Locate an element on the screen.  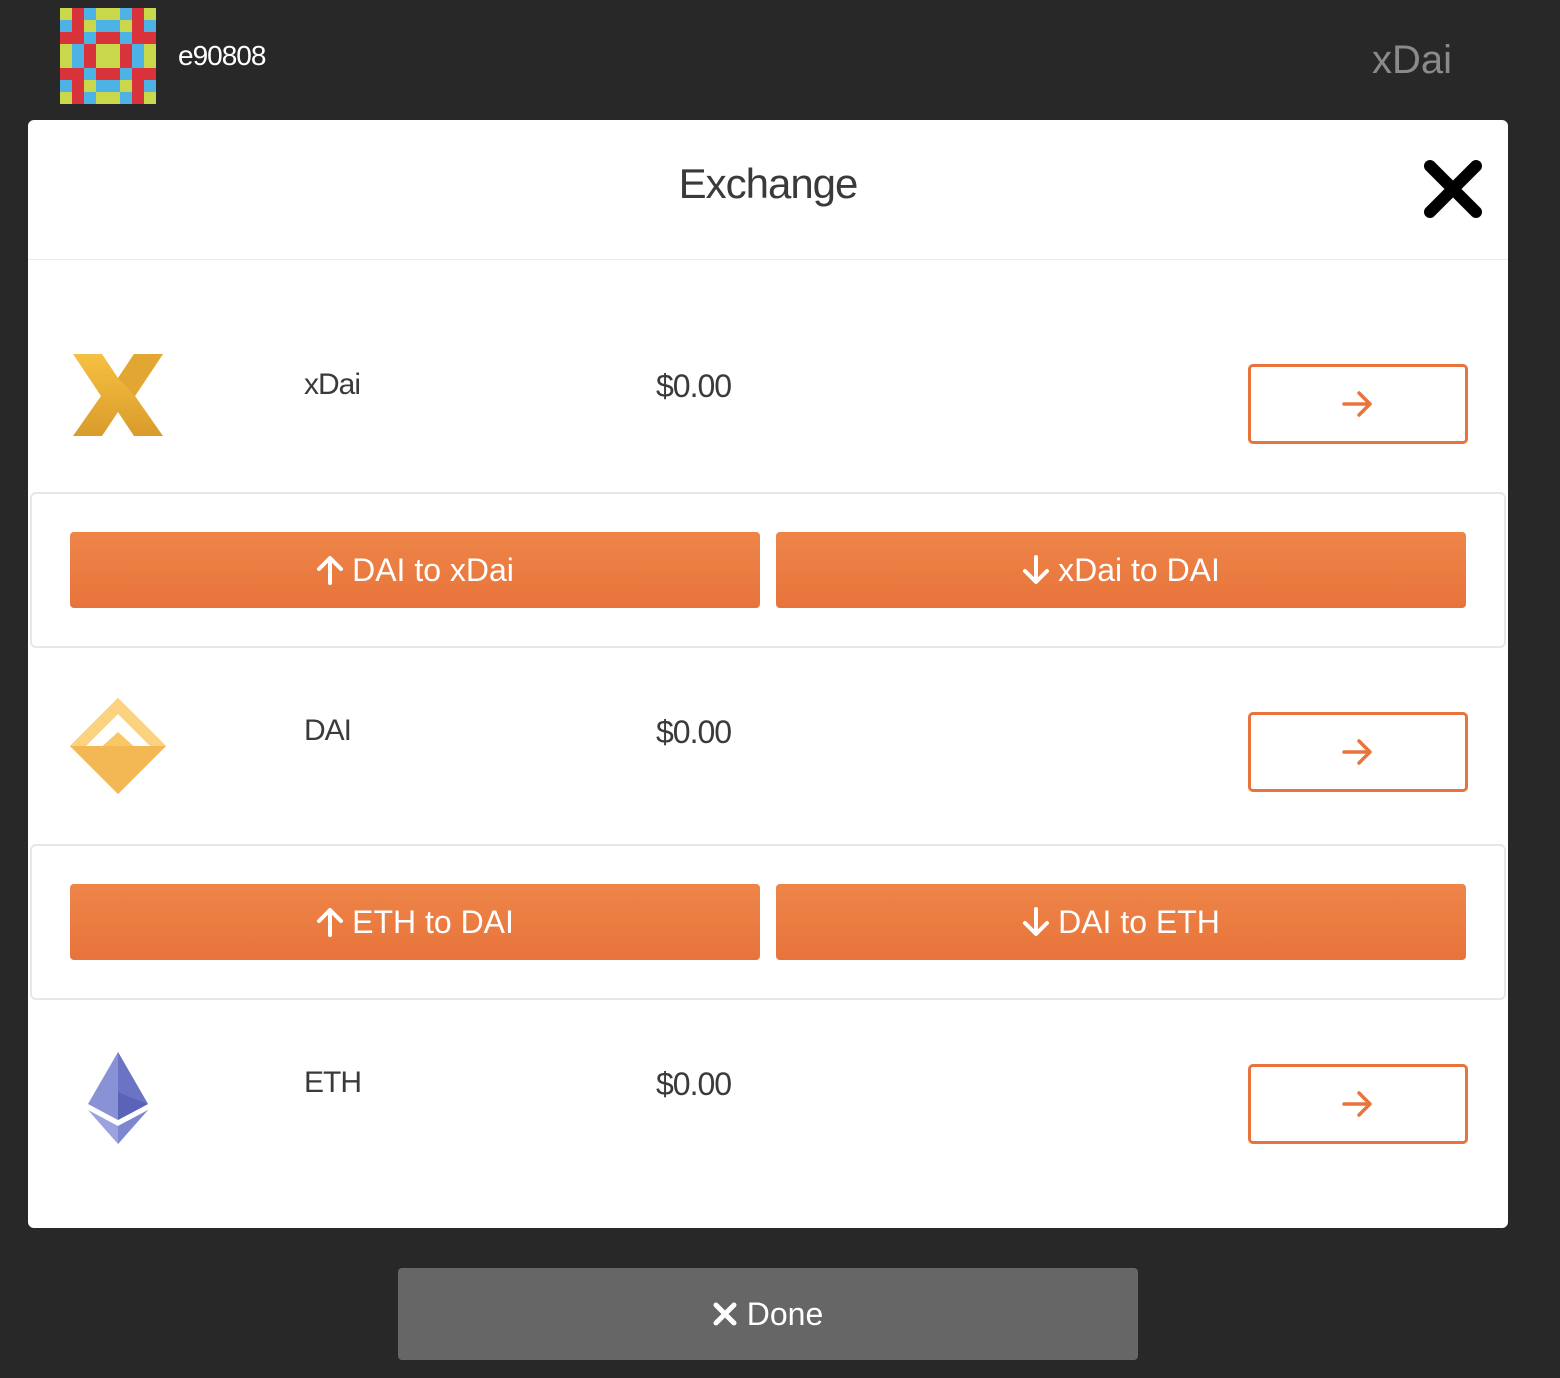
modal-header: Exchange is located at coordinates (768, 190).